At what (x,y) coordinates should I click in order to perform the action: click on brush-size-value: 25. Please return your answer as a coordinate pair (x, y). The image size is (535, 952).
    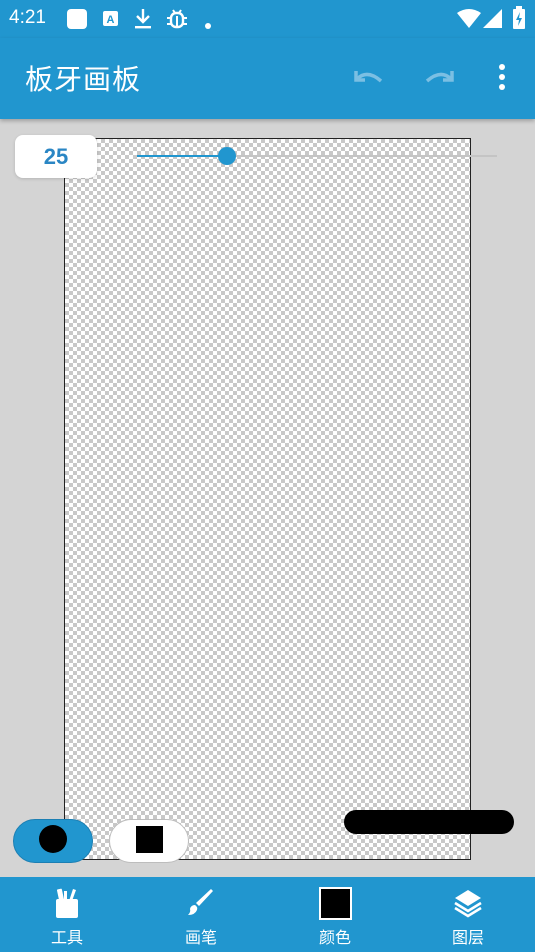
    Looking at the image, I should click on (56, 156).